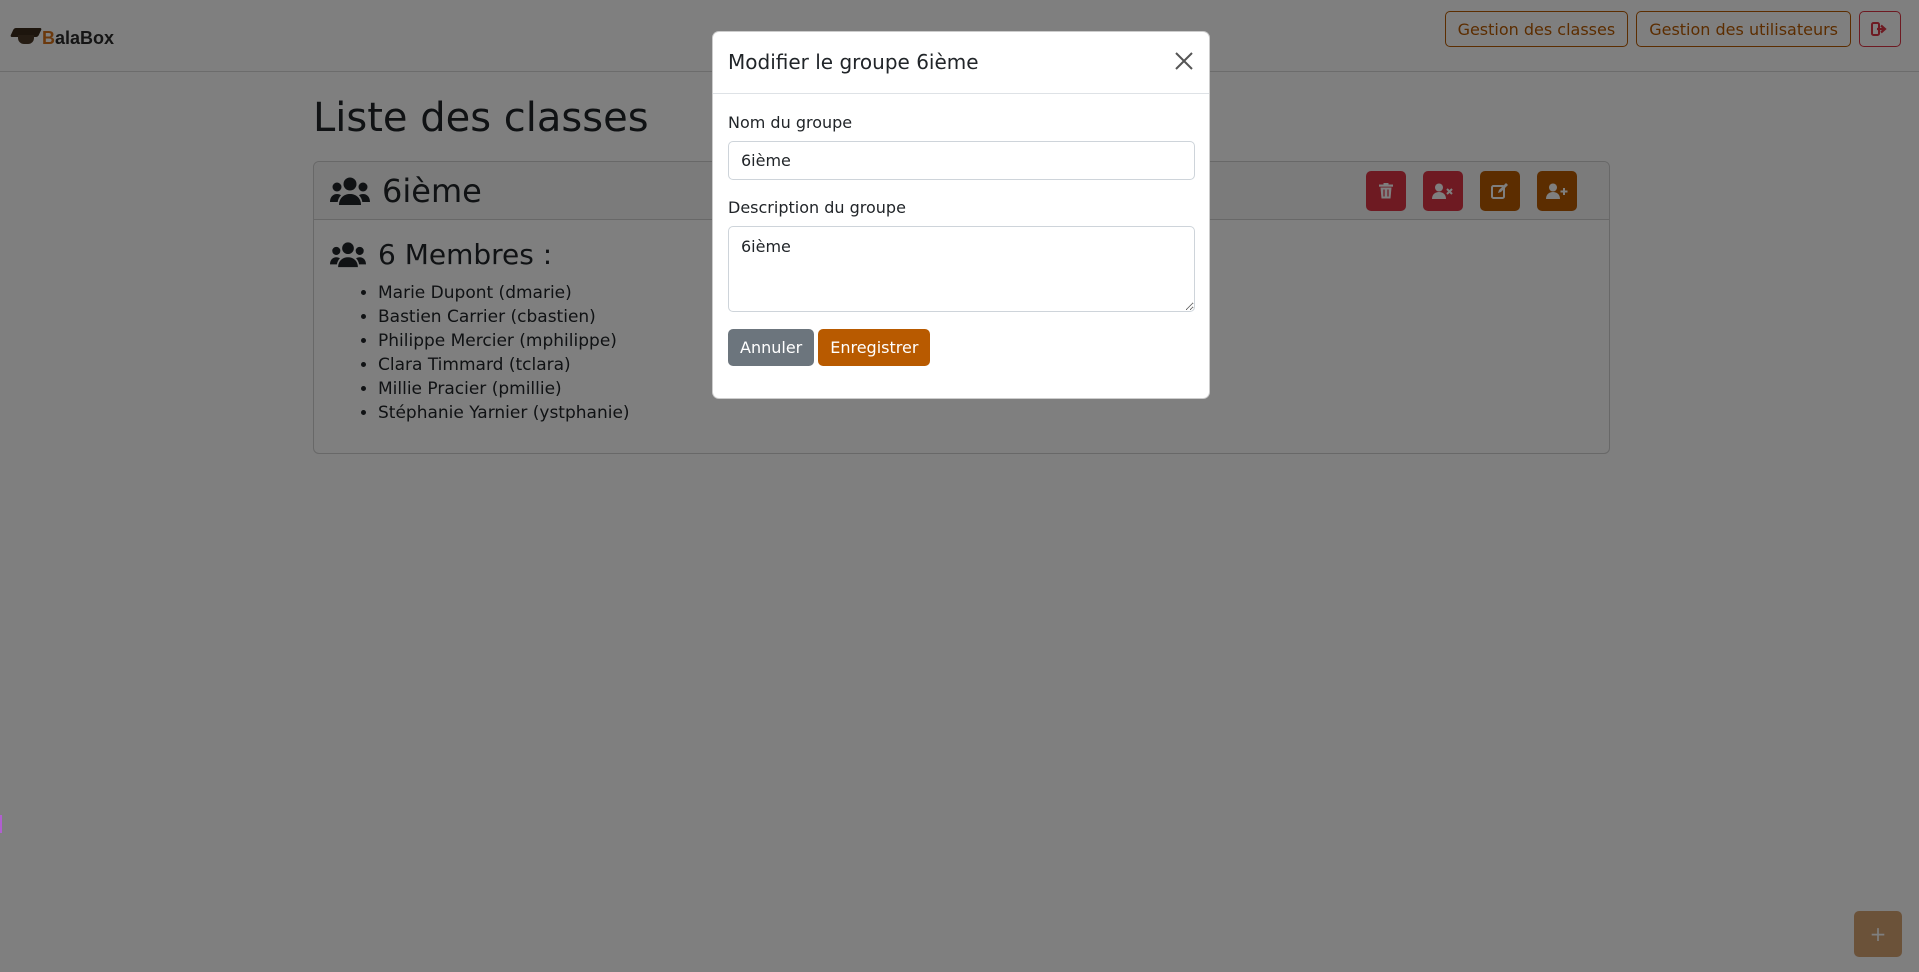 The image size is (1919, 972). Describe the element at coordinates (874, 347) in the screenshot. I see `save-button: Enregistrer` at that location.